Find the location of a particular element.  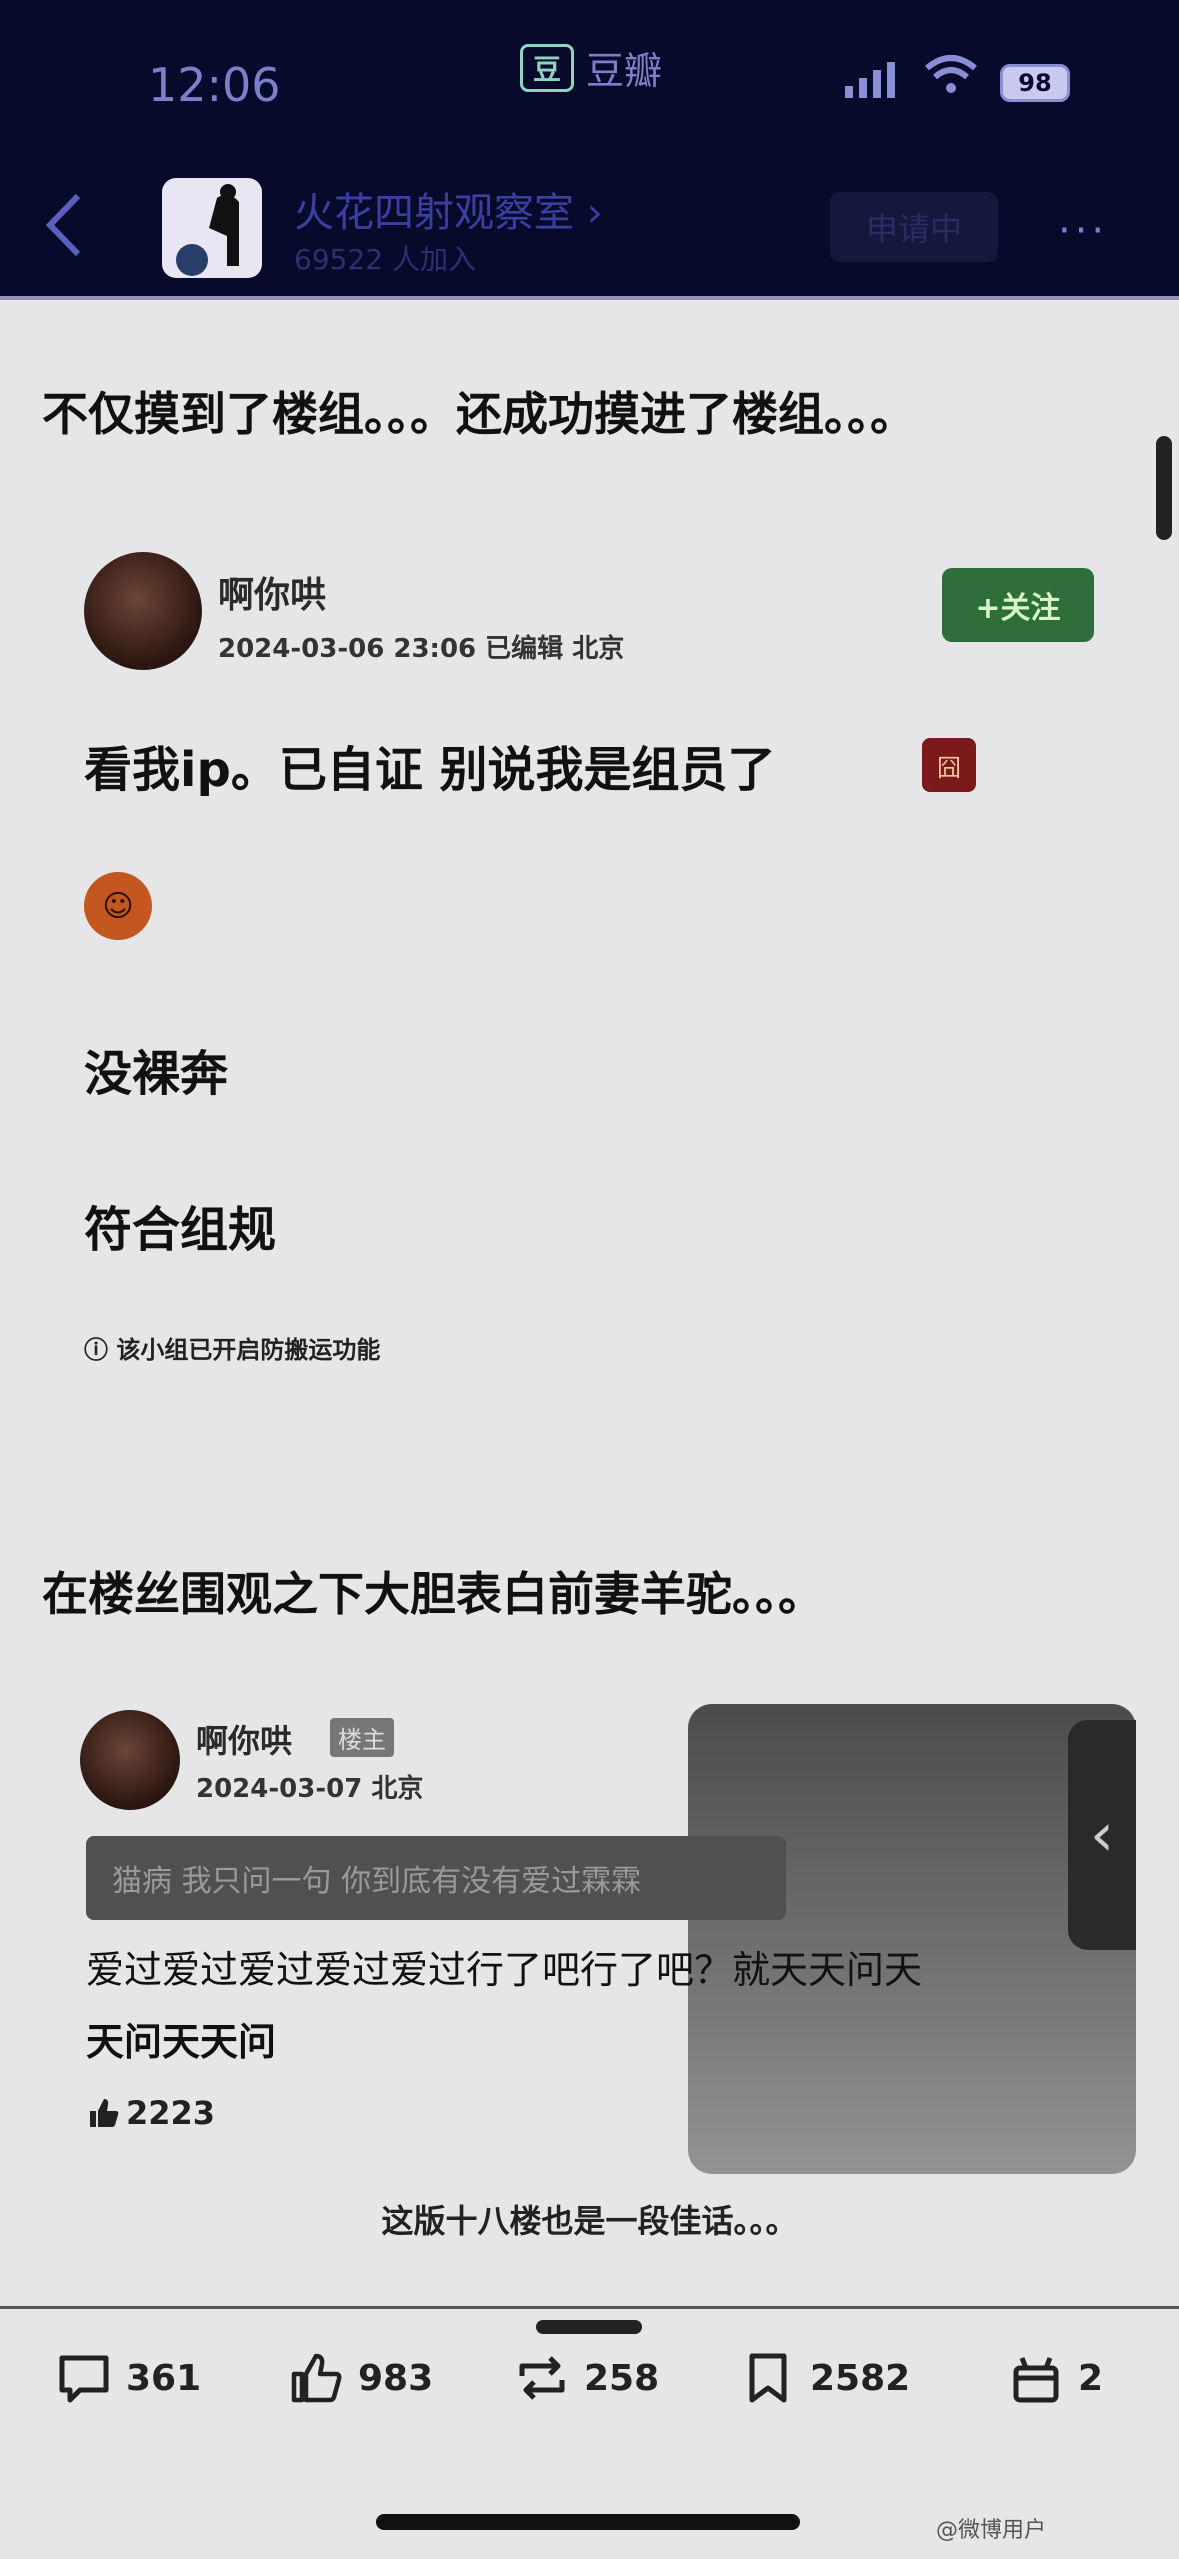

collect-action: 2582 is located at coordinates (825, 2378).